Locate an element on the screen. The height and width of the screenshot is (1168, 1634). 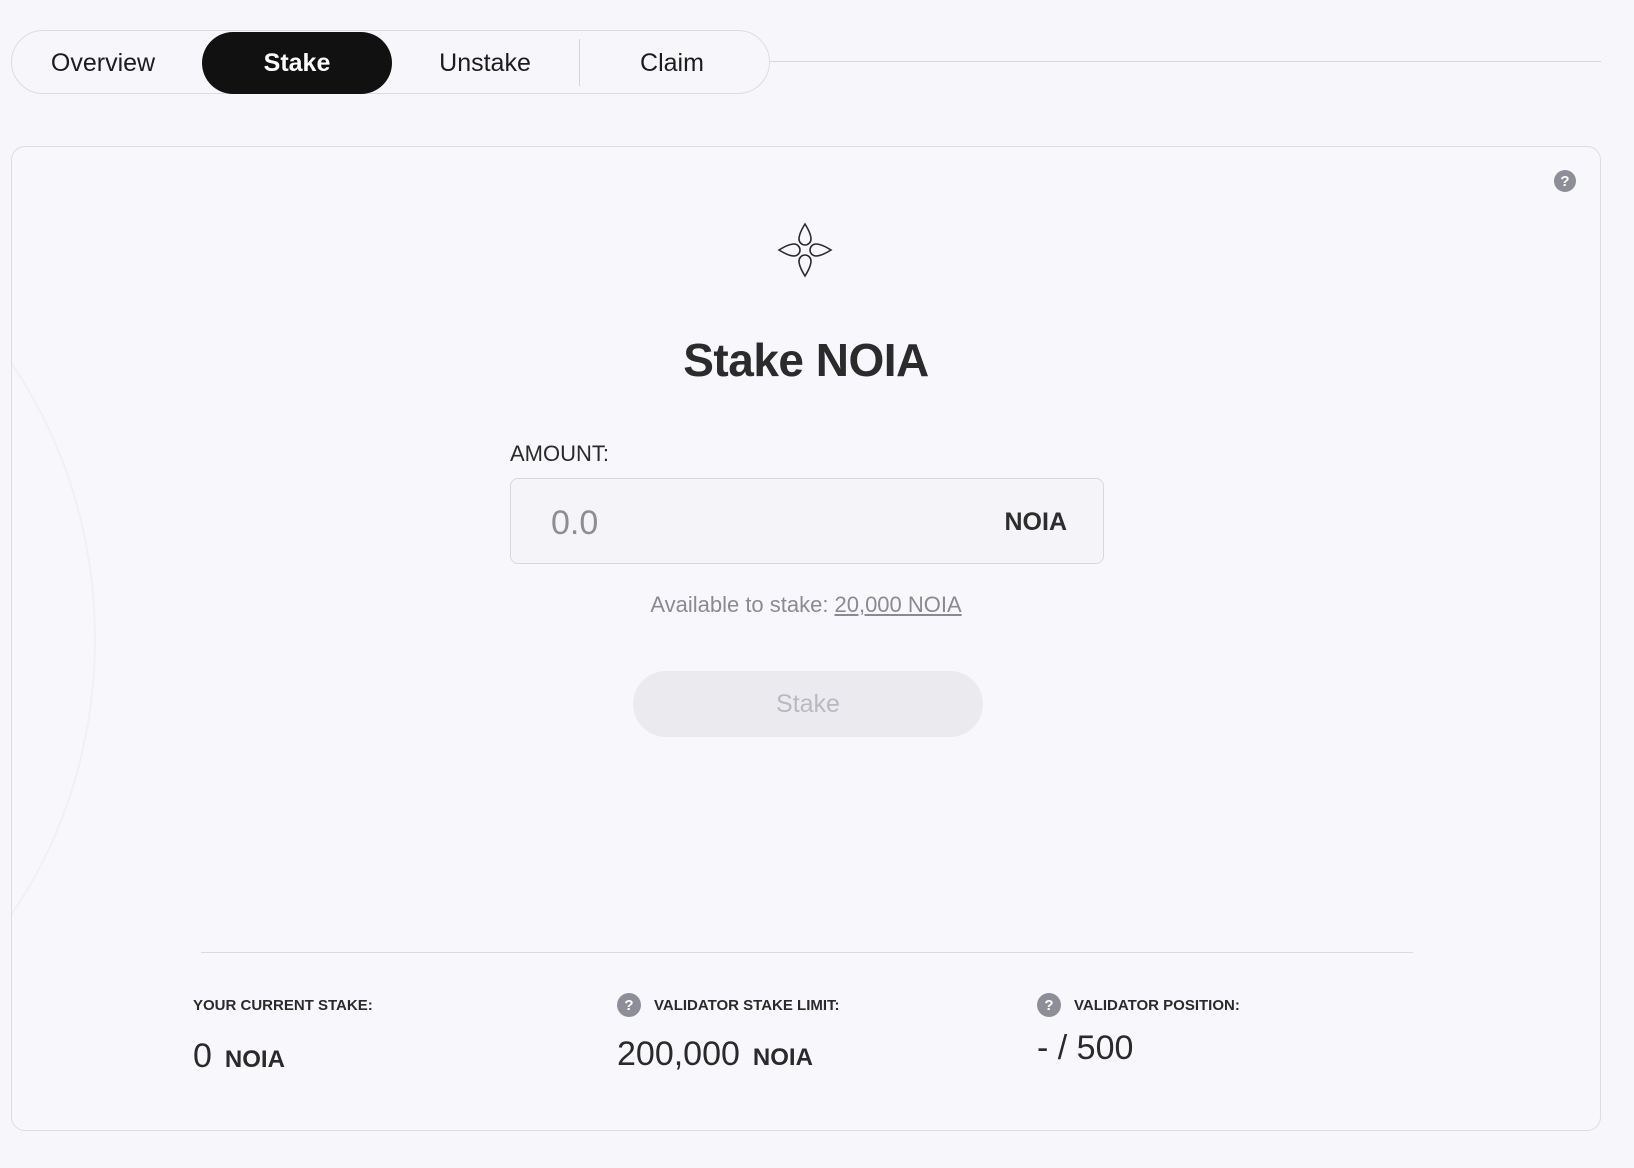
stat-label: YOUR CURRENT STAKE: is located at coordinates (283, 1005).